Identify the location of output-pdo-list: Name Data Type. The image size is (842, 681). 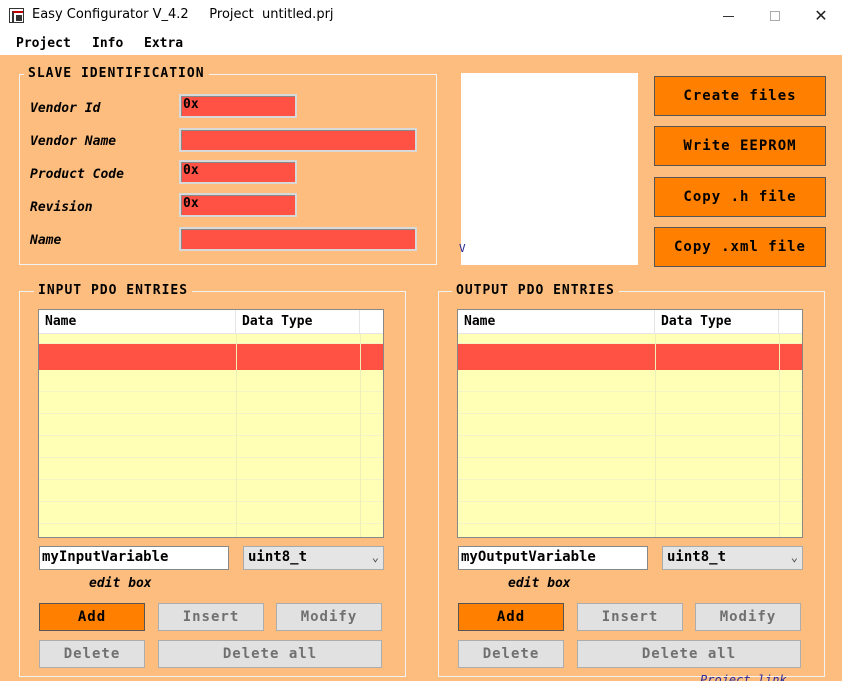
(630, 423).